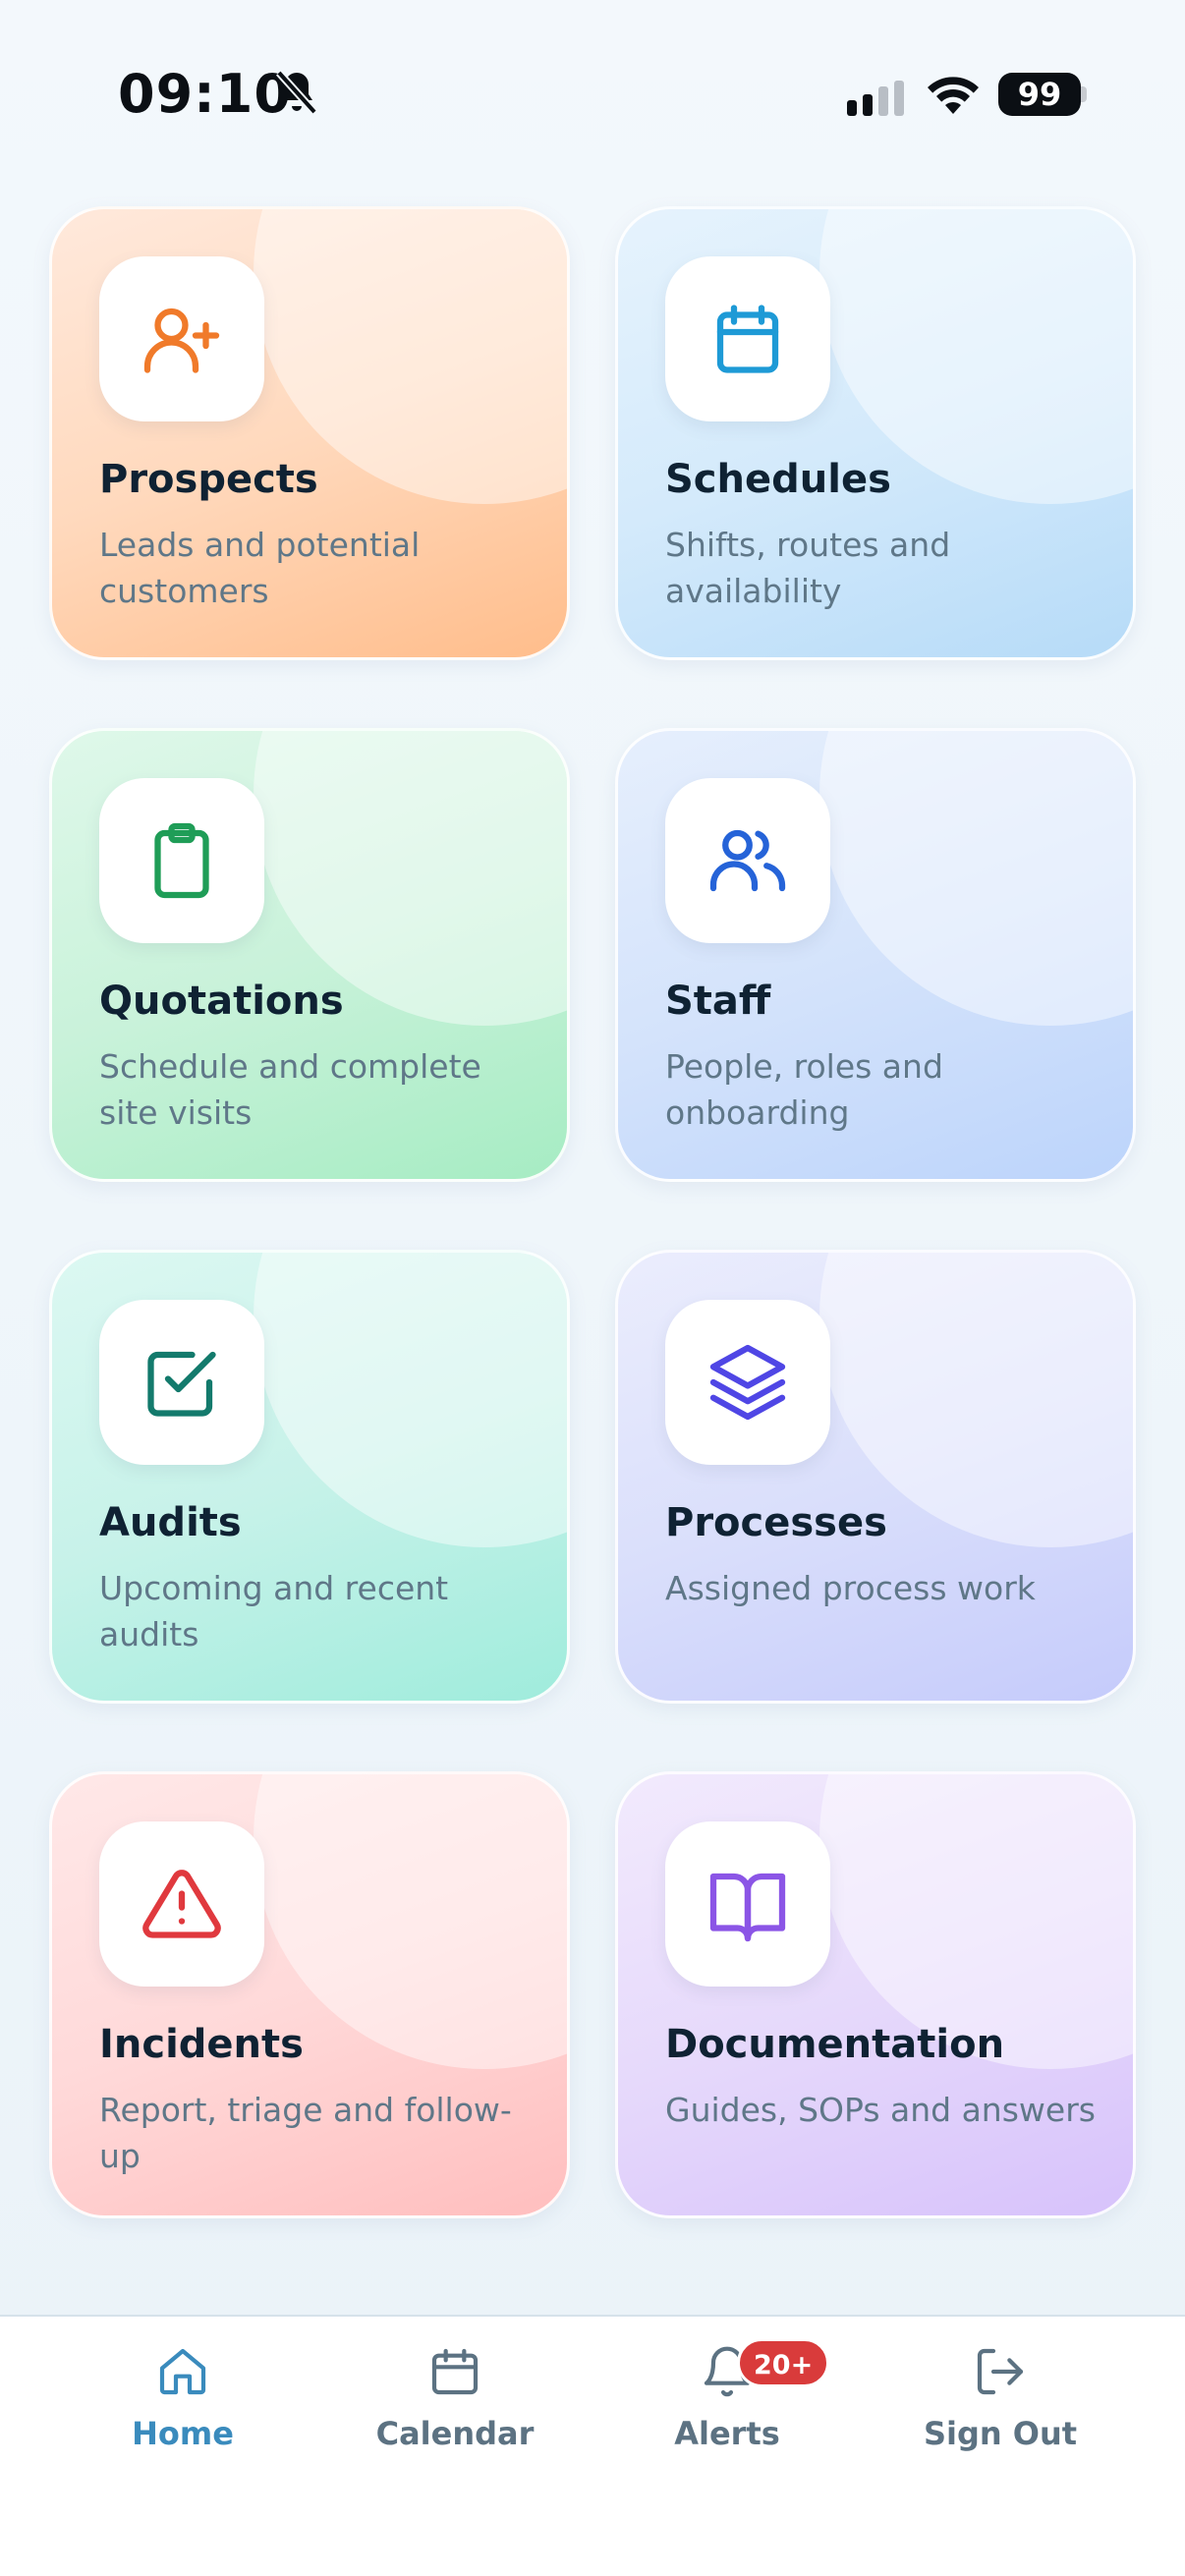 The width and height of the screenshot is (1185, 2576). I want to click on tile-title: Quotations, so click(222, 1001).